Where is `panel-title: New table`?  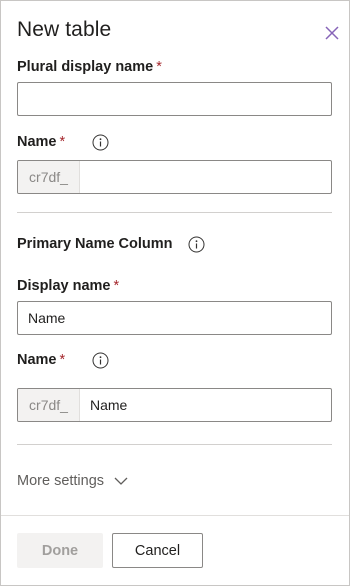 panel-title: New table is located at coordinates (64, 29).